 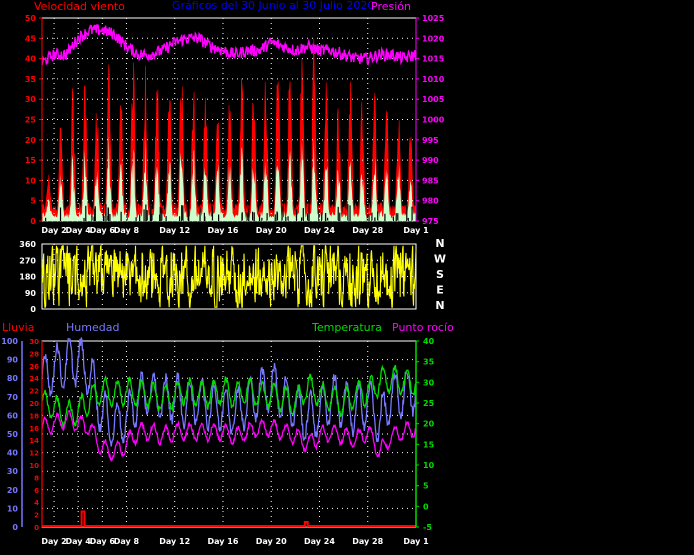 I want to click on humidity-label: Humedad, so click(x=92, y=327).